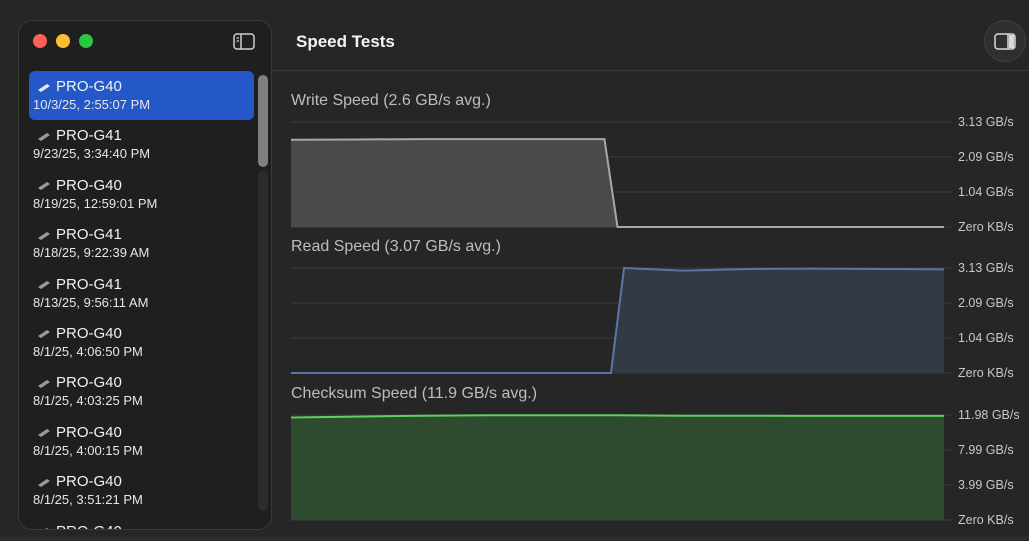  Describe the element at coordinates (88, 450) in the screenshot. I see `test-date: 8/1/25, 4:00:15 PM` at that location.